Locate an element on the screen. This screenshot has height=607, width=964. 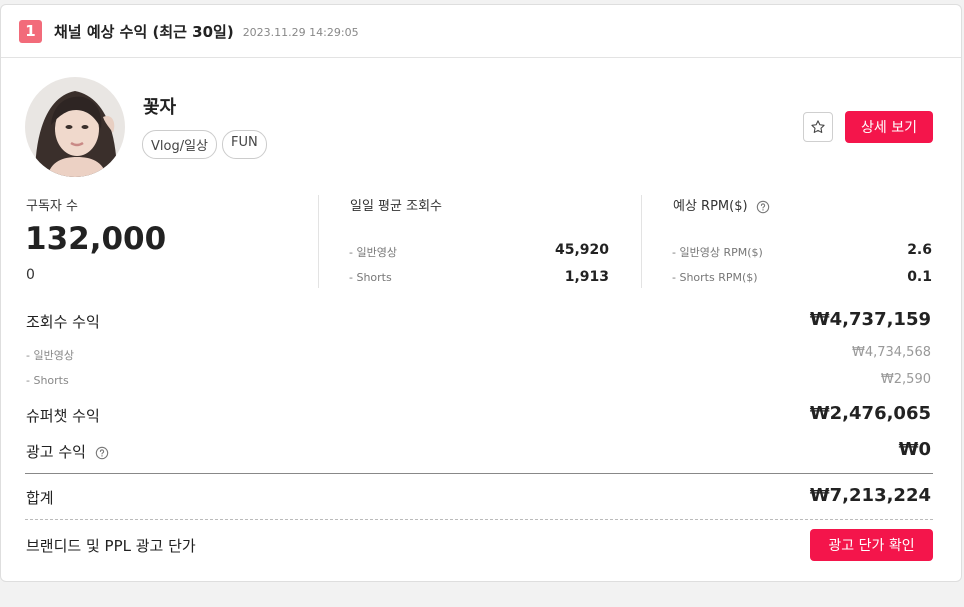
rpm-general-label: - 일반영상 RPM($) is located at coordinates (717, 252).